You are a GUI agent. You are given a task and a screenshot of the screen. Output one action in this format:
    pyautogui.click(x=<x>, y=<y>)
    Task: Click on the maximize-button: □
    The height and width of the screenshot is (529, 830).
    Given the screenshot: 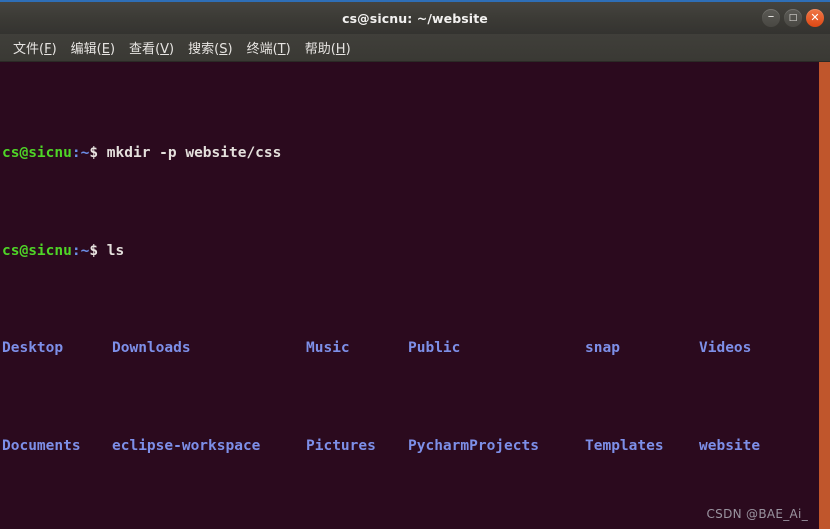 What is the action you would take?
    pyautogui.click(x=793, y=18)
    